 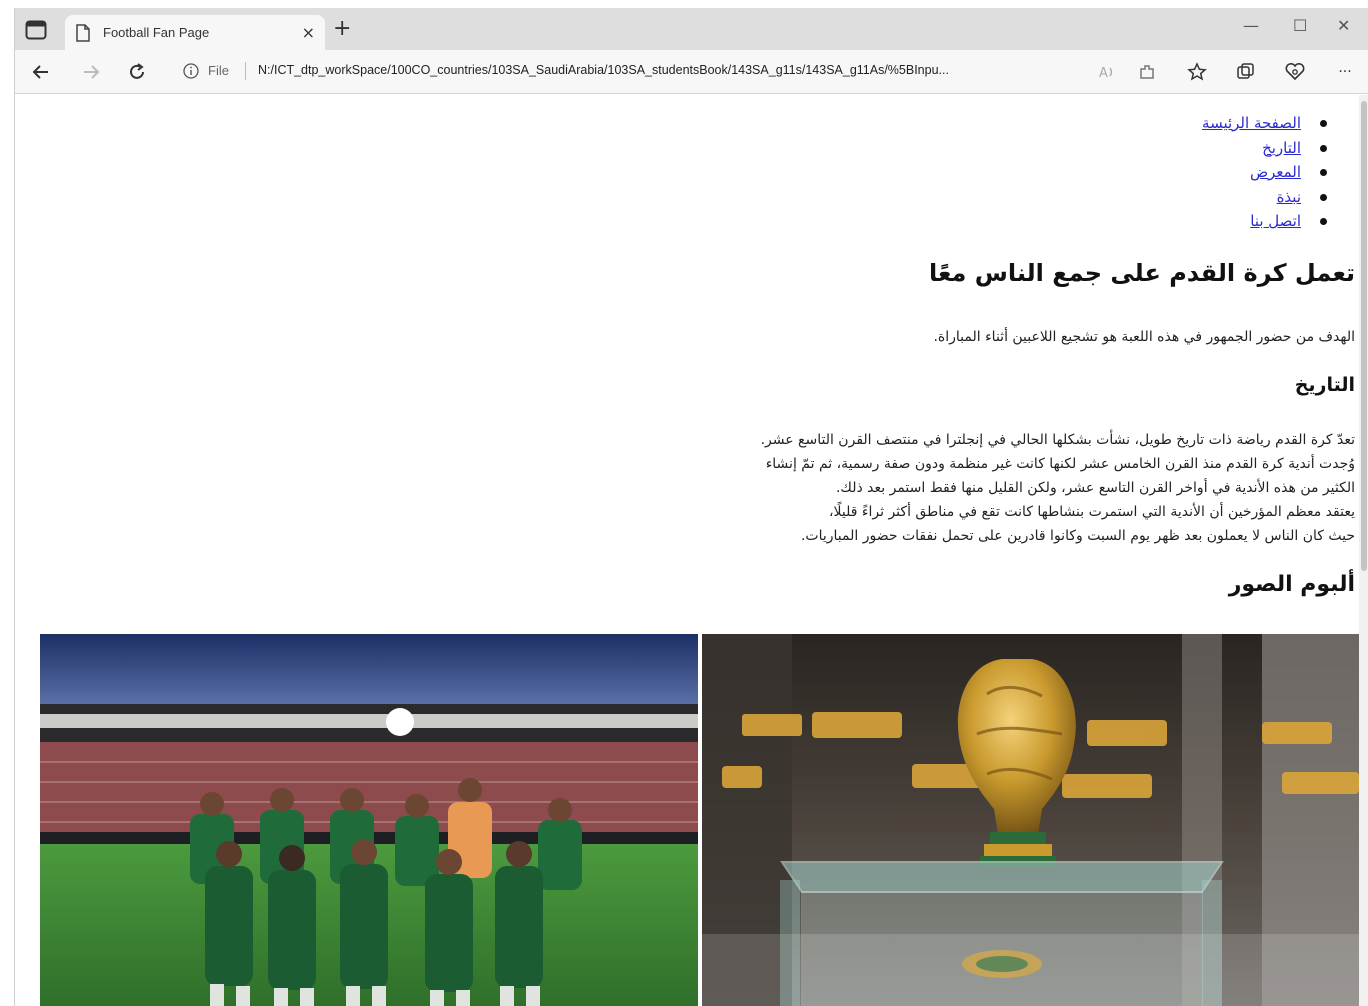 I want to click on vertical-scrollbar, so click(x=1363, y=550).